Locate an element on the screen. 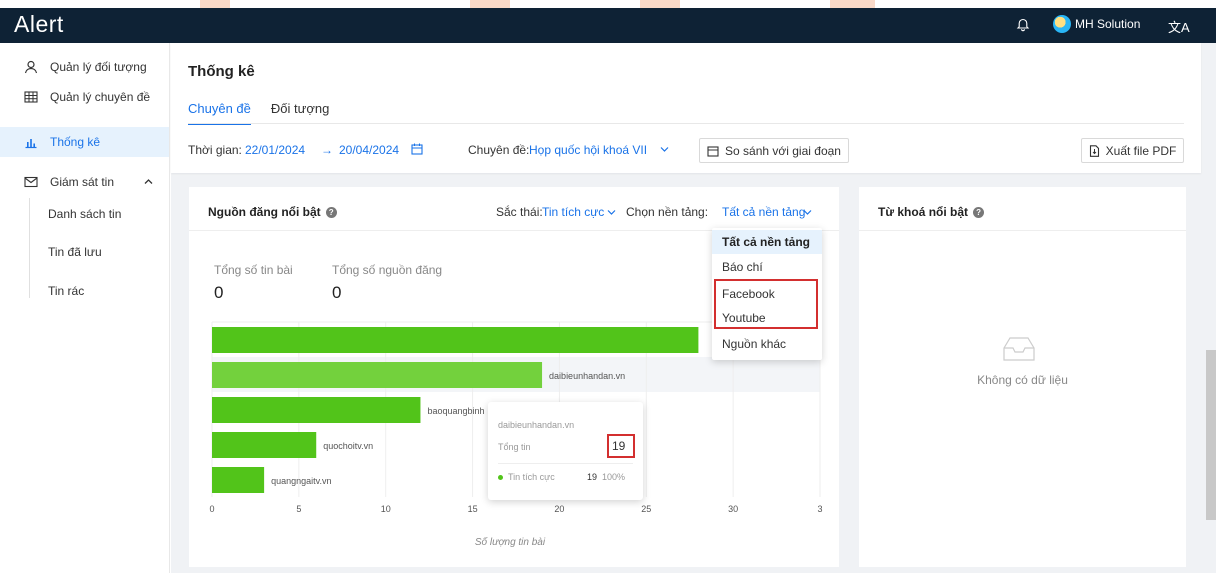  chart-tick-label: 5 is located at coordinates (298, 509).